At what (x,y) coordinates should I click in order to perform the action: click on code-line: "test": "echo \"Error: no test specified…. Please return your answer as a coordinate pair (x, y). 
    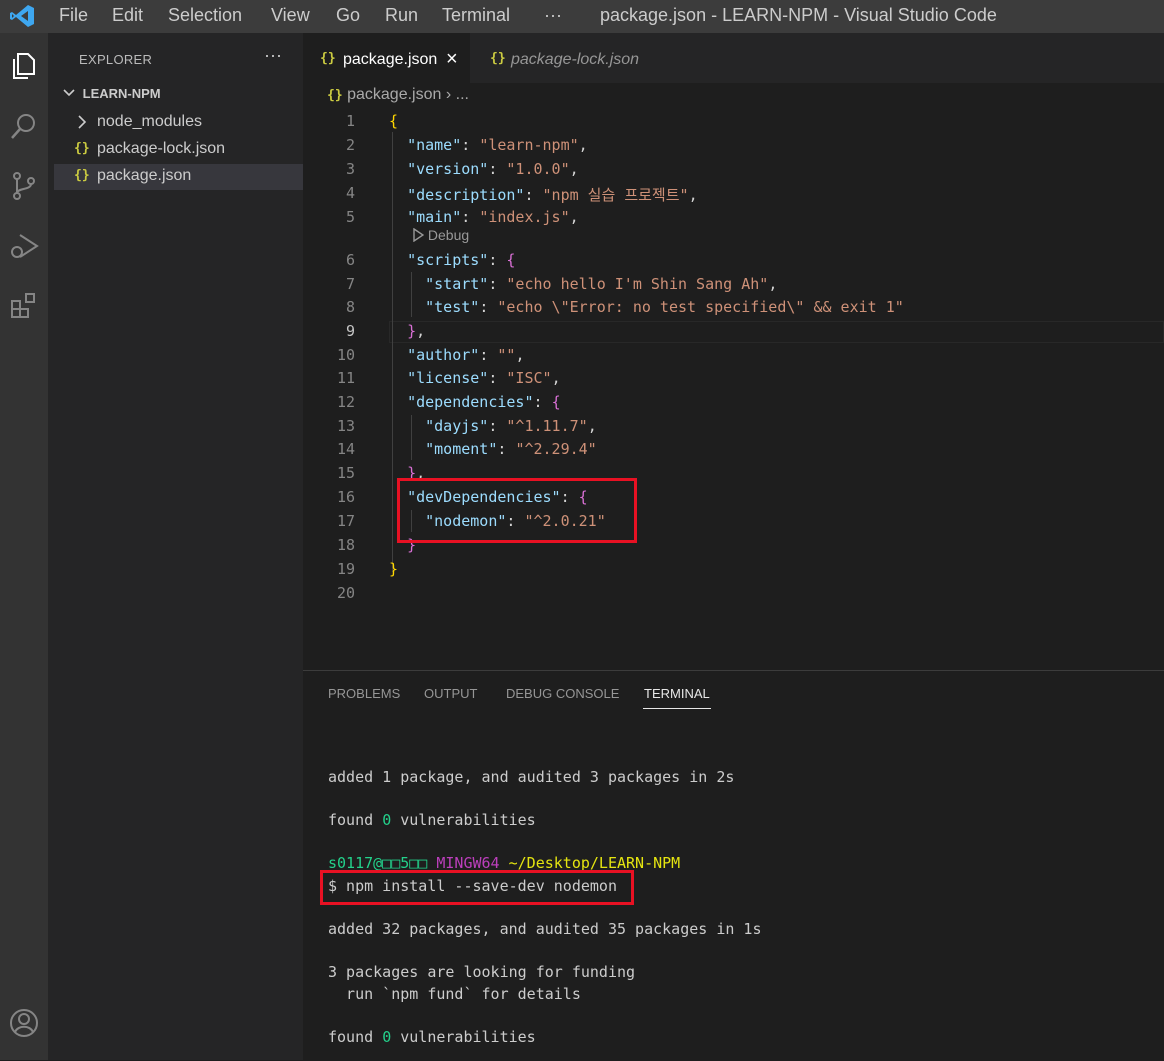
    Looking at the image, I should click on (664, 307).